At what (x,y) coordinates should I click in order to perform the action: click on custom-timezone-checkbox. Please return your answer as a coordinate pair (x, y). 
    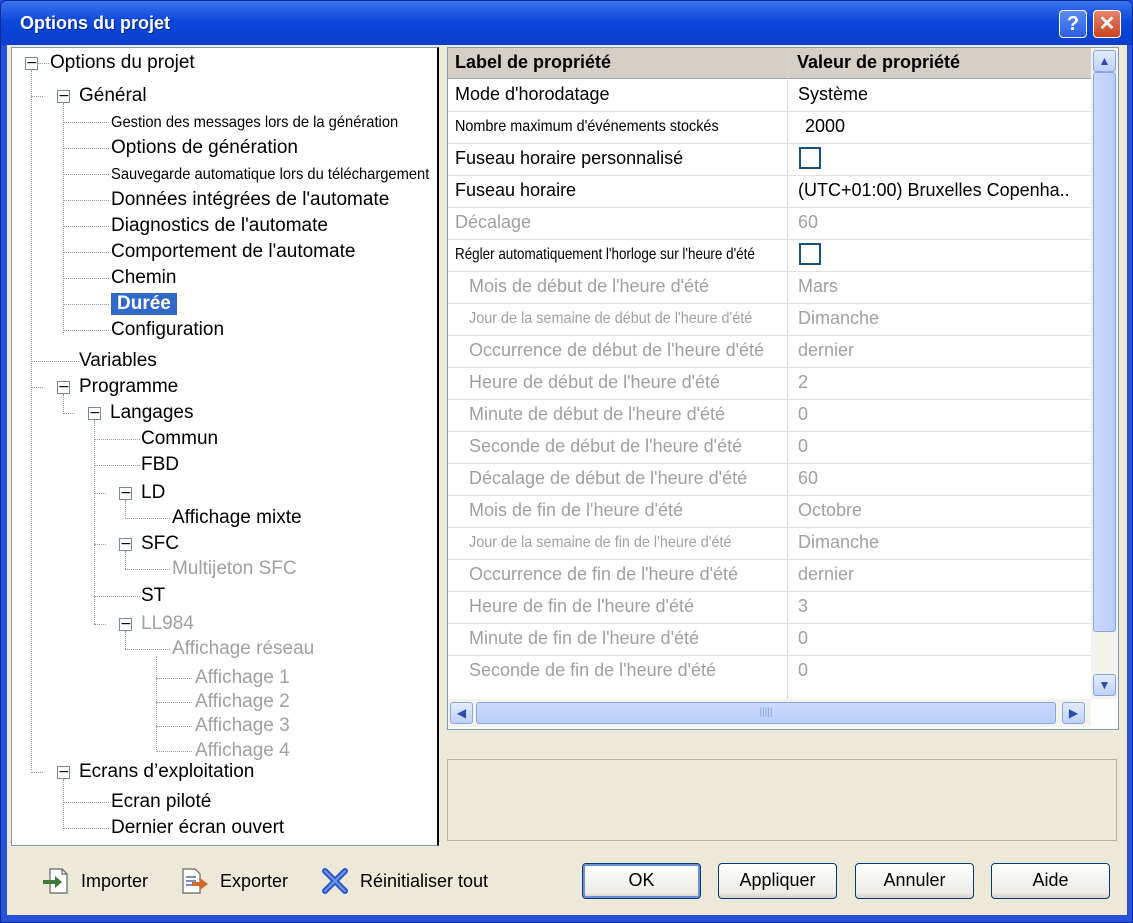
    Looking at the image, I should click on (810, 158).